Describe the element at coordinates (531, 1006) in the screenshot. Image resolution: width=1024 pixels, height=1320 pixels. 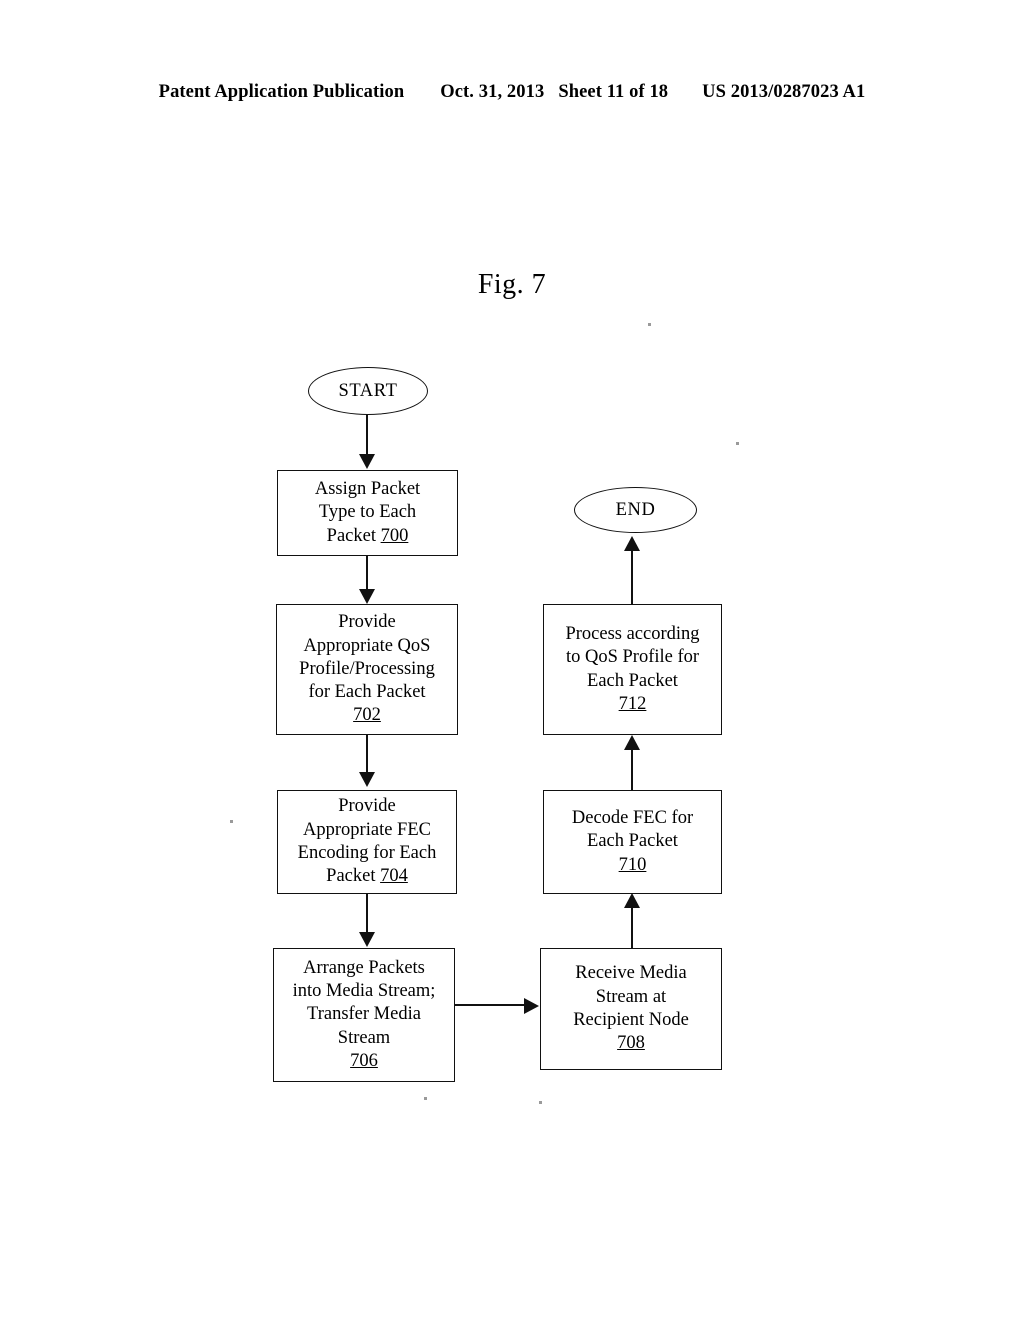
I see `edge-706-to-708-arrowhead` at that location.